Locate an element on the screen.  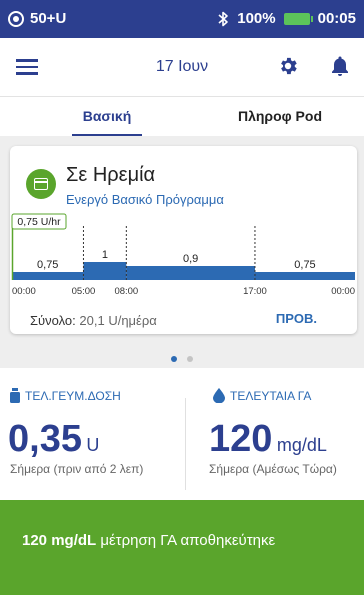
stats-divider is located at coordinates (185, 444).